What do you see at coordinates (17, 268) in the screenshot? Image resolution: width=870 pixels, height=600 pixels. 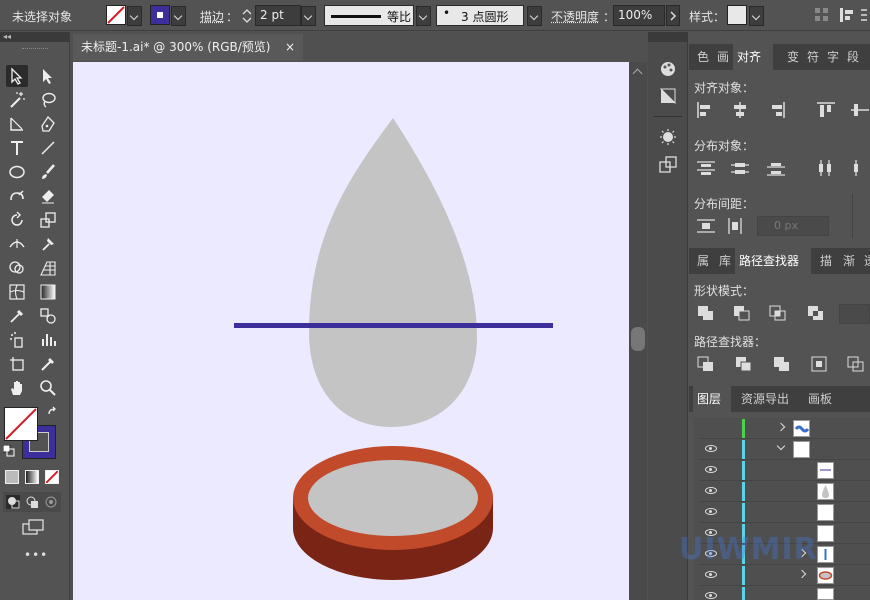 I see `shape-builder-tool-icon` at bounding box center [17, 268].